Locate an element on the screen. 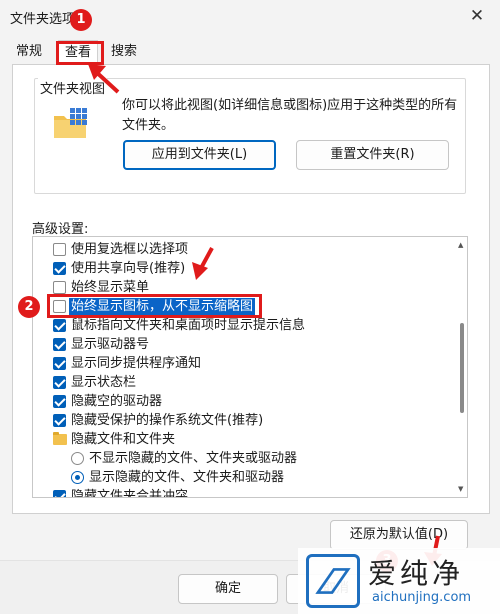 This screenshot has height=614, width=500. watermark-logo-icon is located at coordinates (333, 581).